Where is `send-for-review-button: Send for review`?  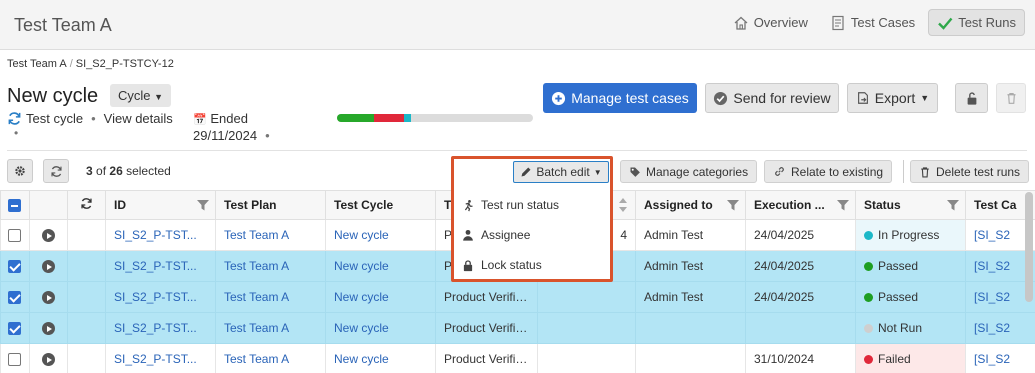 send-for-review-button: Send for review is located at coordinates (772, 98).